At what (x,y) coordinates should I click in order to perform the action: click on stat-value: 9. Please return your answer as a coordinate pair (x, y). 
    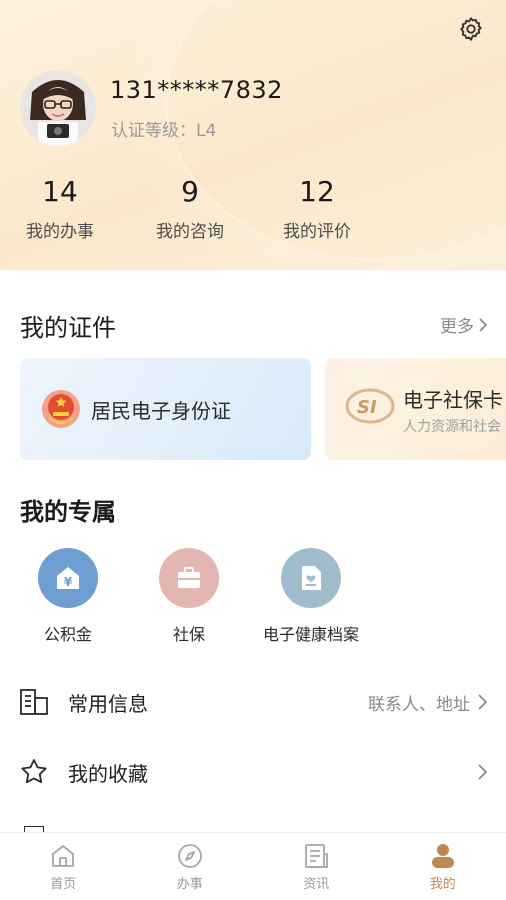
    Looking at the image, I should click on (190, 191).